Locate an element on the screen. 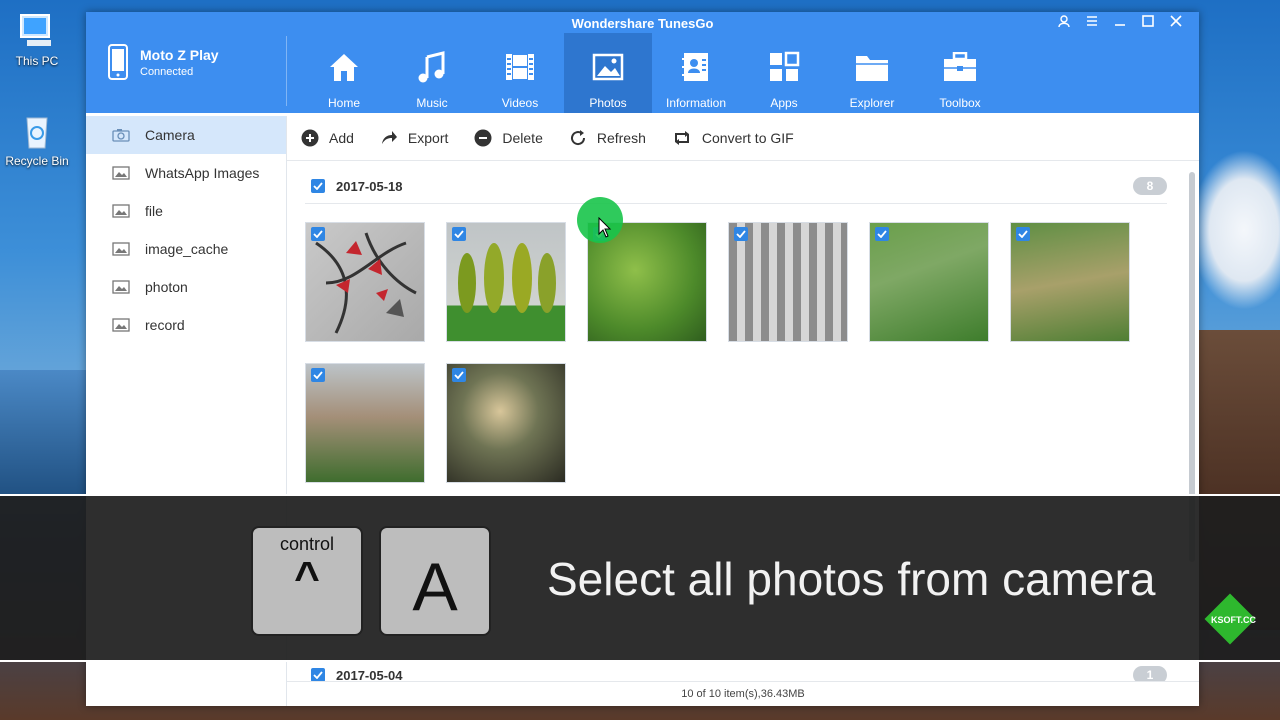 This screenshot has height=720, width=1280. desktop-icon-label: Recycle Bin is located at coordinates (37, 161).